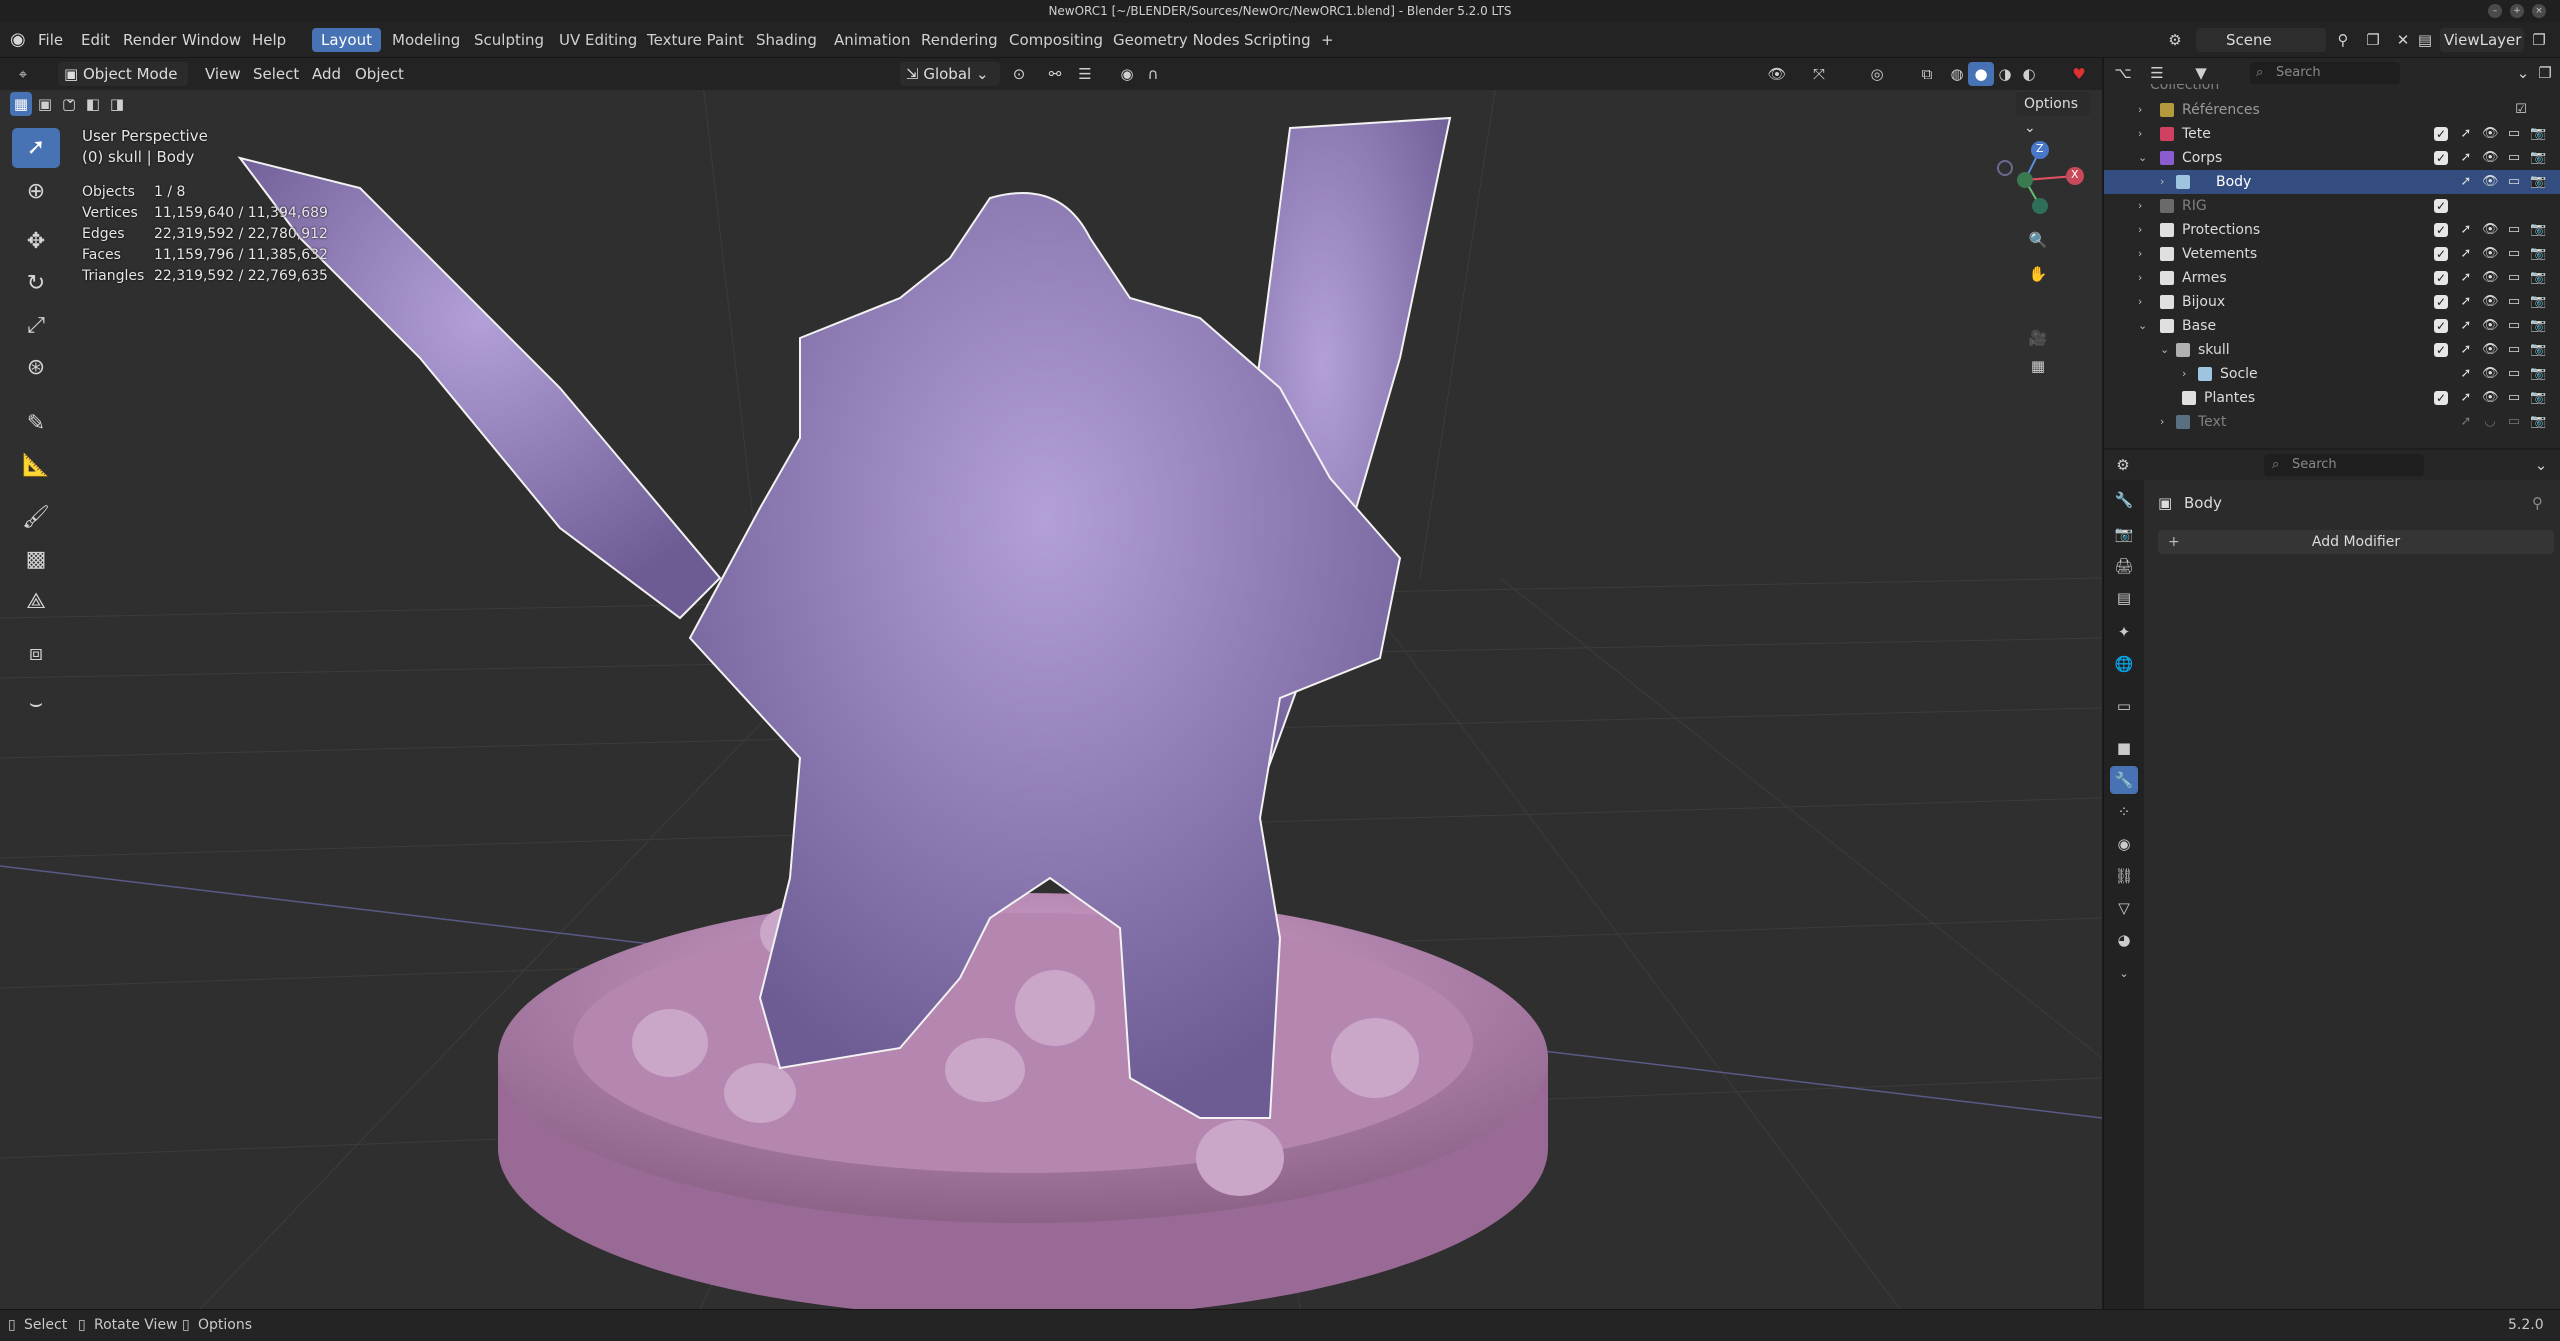 Image resolution: width=2560 pixels, height=1341 pixels. I want to click on outliner-row-collection: Collection, so click(2332, 91).